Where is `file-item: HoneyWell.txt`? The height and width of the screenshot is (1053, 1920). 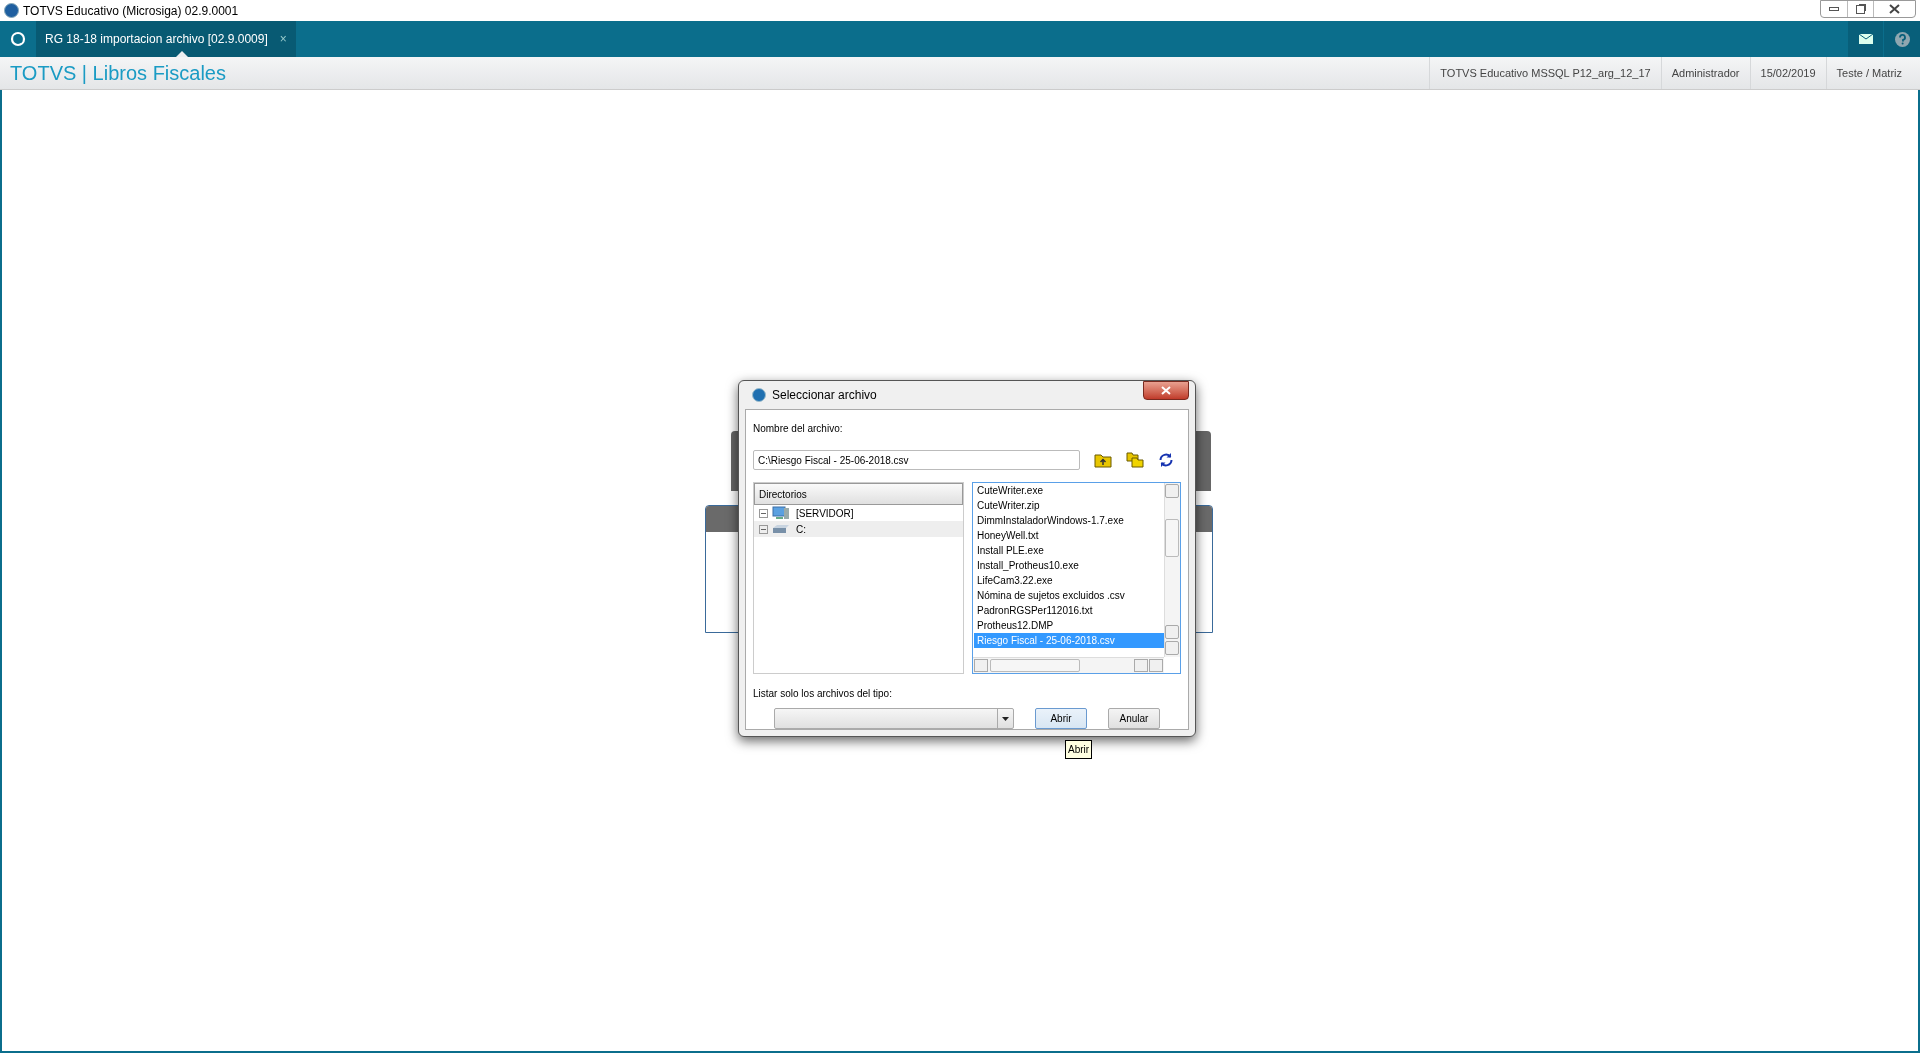 file-item: HoneyWell.txt is located at coordinates (1069, 535).